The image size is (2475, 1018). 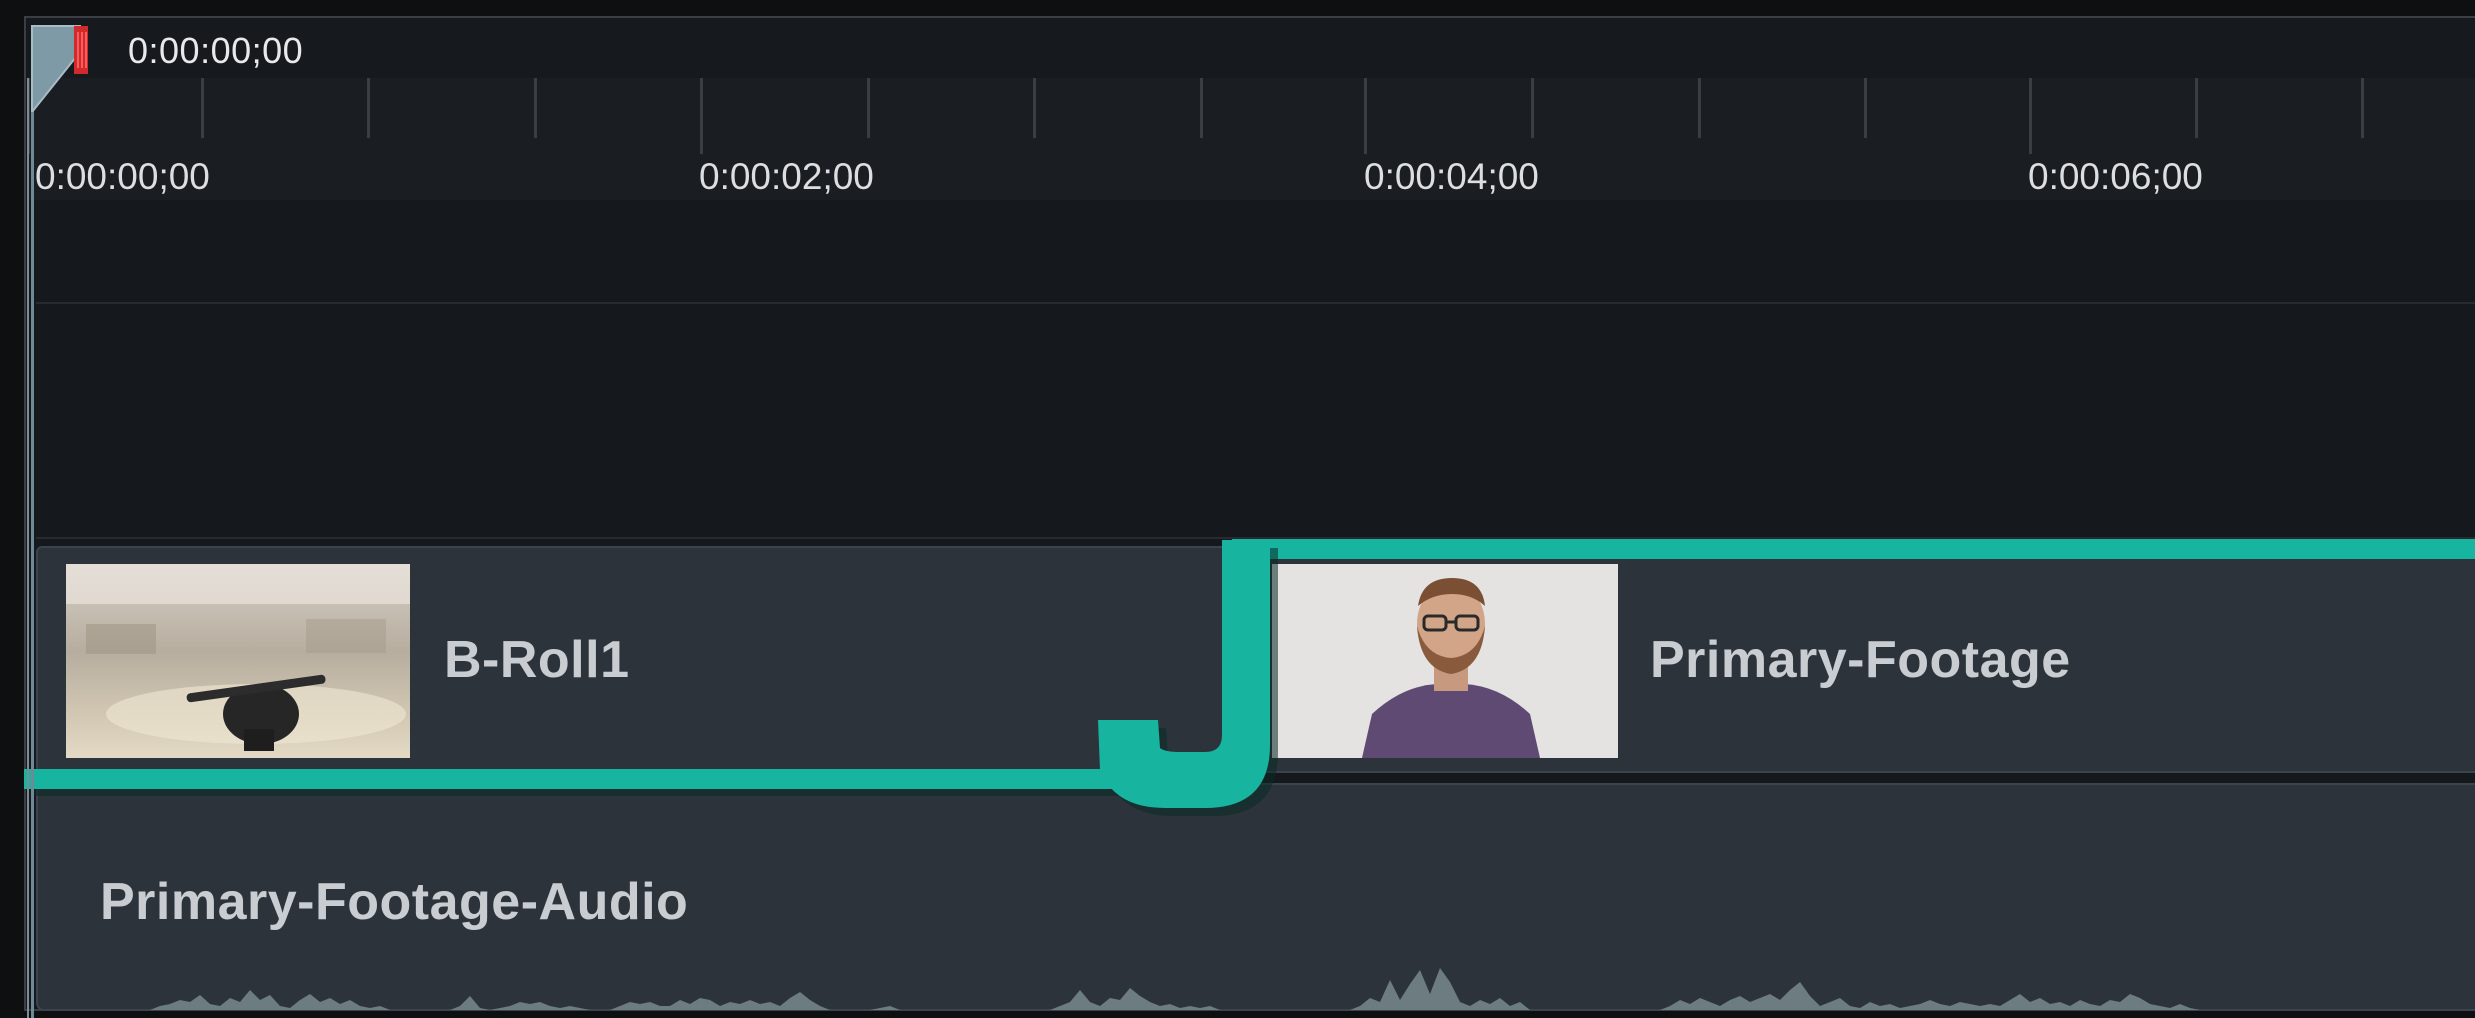 What do you see at coordinates (2115, 176) in the screenshot?
I see `ruler-label: 0:00:06;00` at bounding box center [2115, 176].